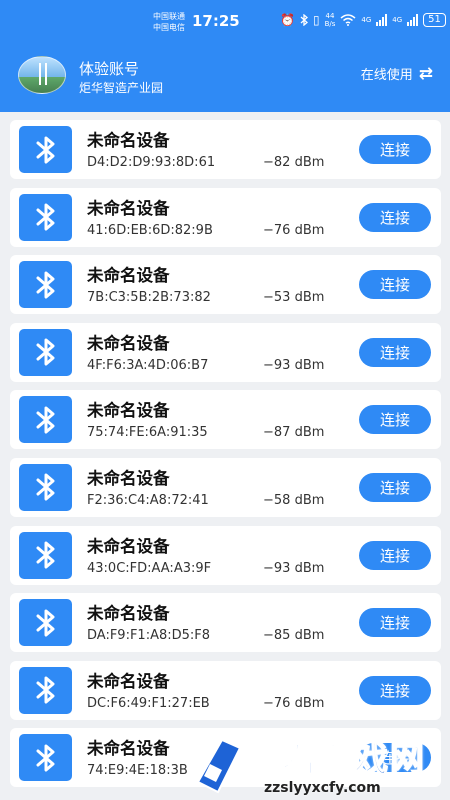  What do you see at coordinates (216, 21) in the screenshot?
I see `status-time: 17:25` at bounding box center [216, 21].